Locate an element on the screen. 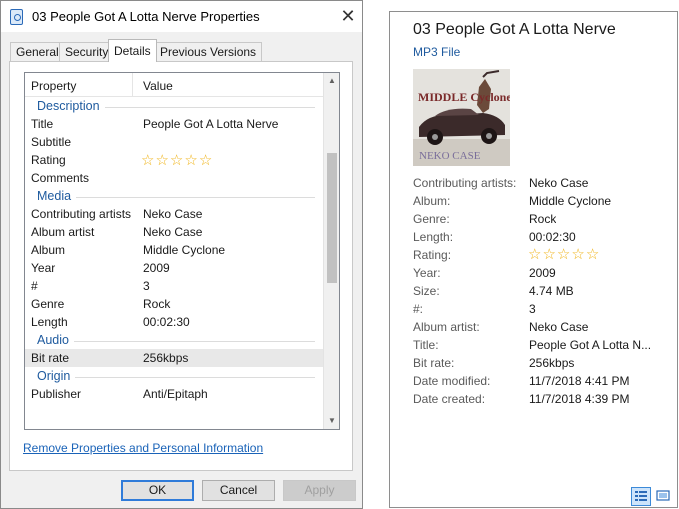 The height and width of the screenshot is (509, 679). tab-previous-versions: Previous Versions is located at coordinates (208, 51).